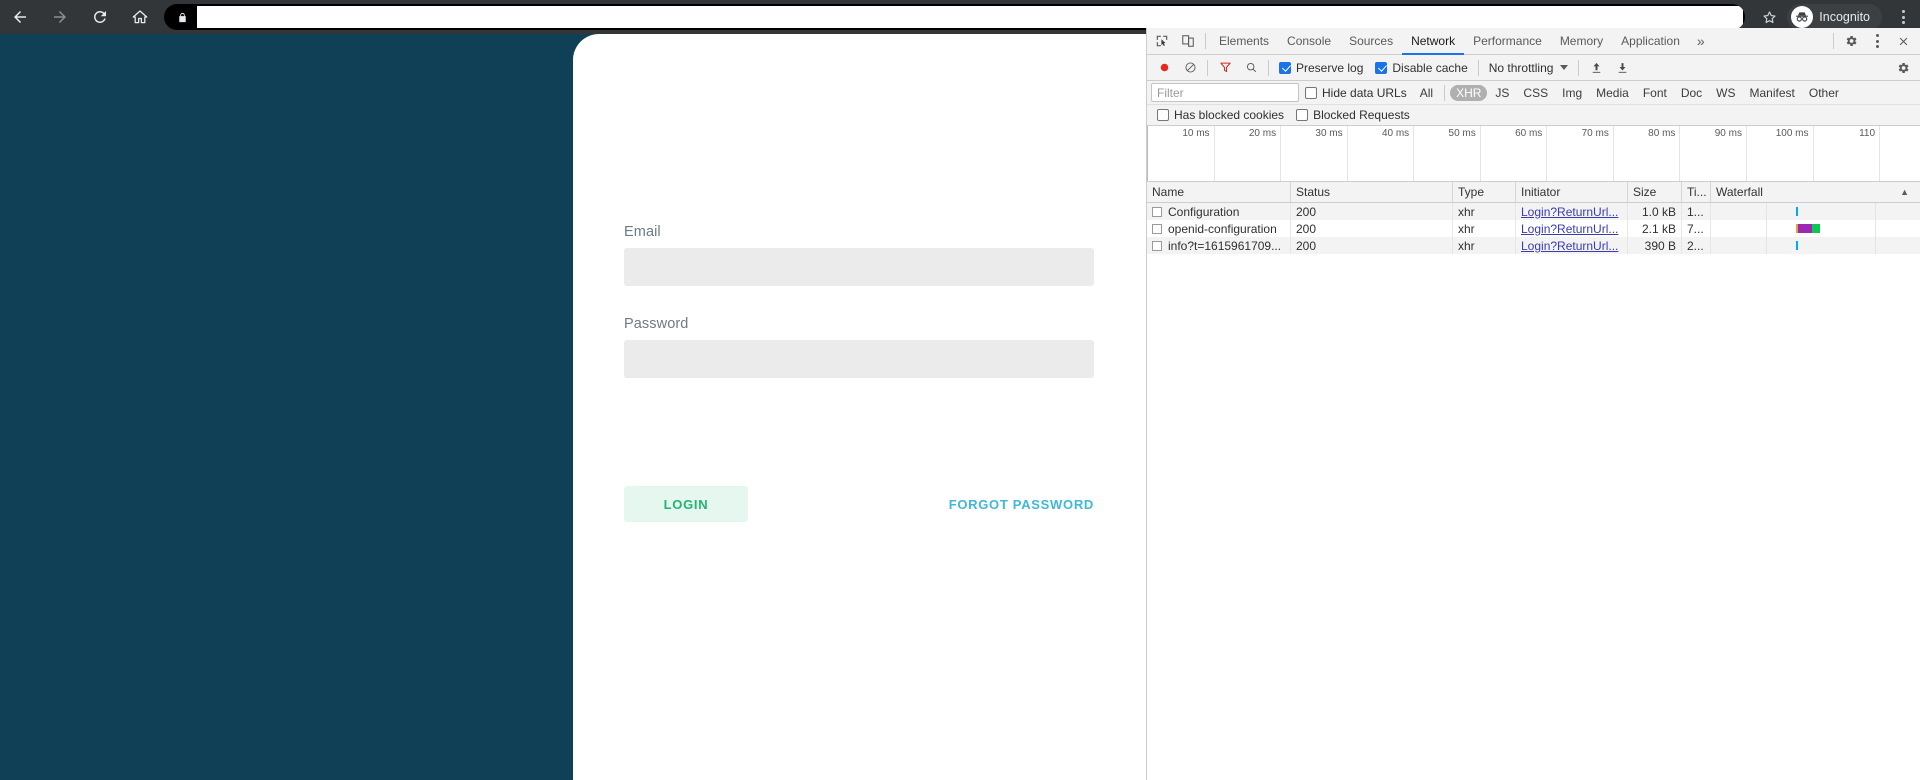  I want to click on tab-elements: Elements, so click(1244, 41).